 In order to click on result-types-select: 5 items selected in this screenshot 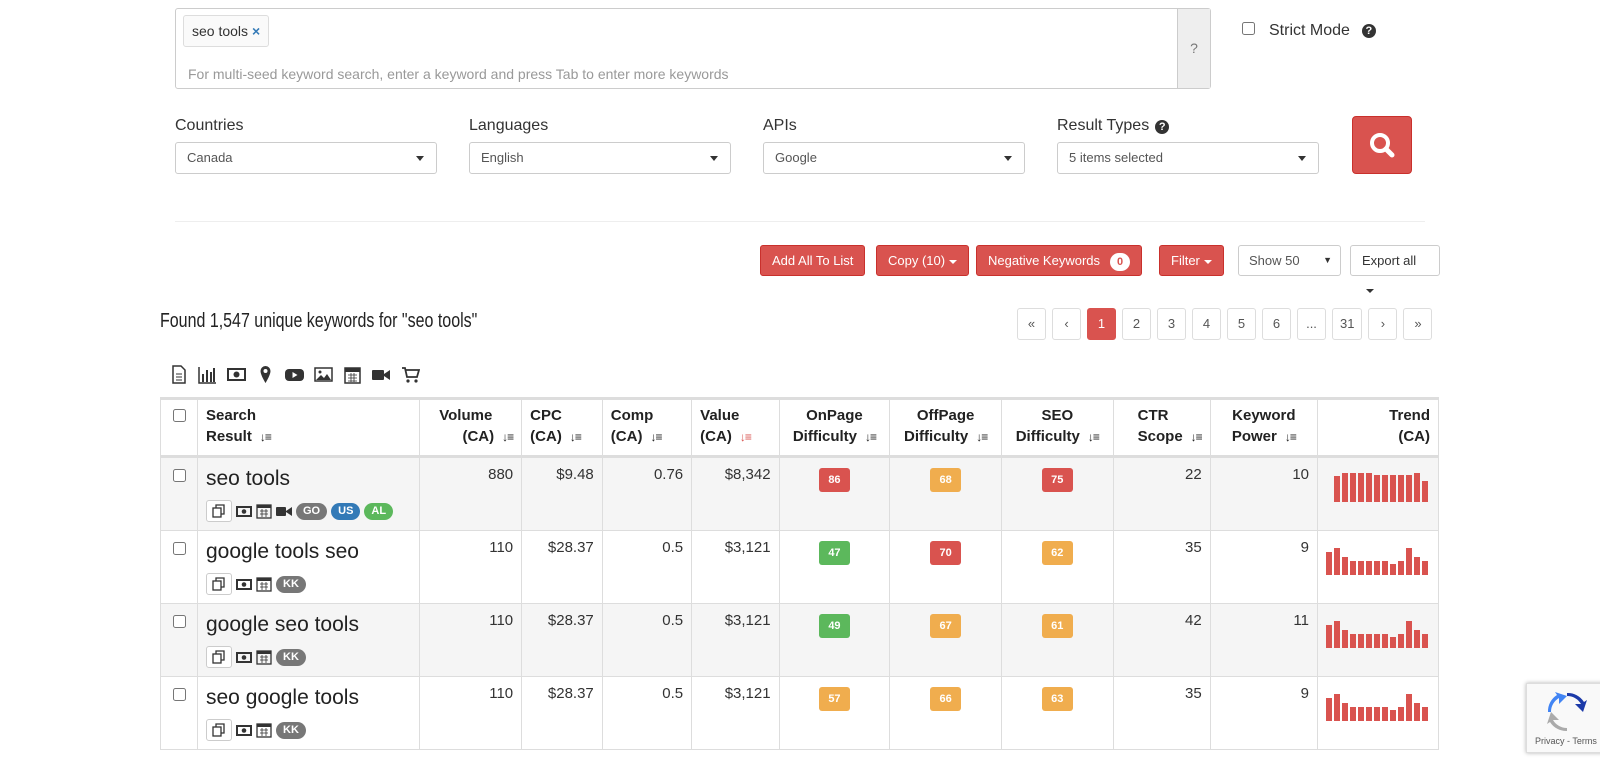, I will do `click(1188, 158)`.